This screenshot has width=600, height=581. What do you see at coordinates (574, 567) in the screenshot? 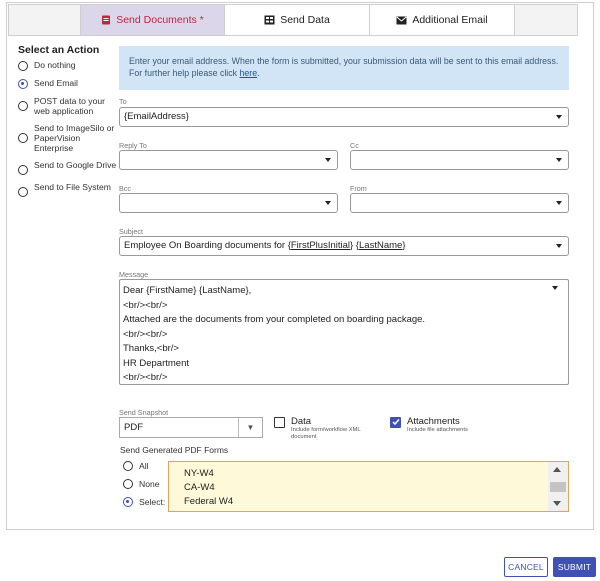
I see `submit-button: SUBMIT` at bounding box center [574, 567].